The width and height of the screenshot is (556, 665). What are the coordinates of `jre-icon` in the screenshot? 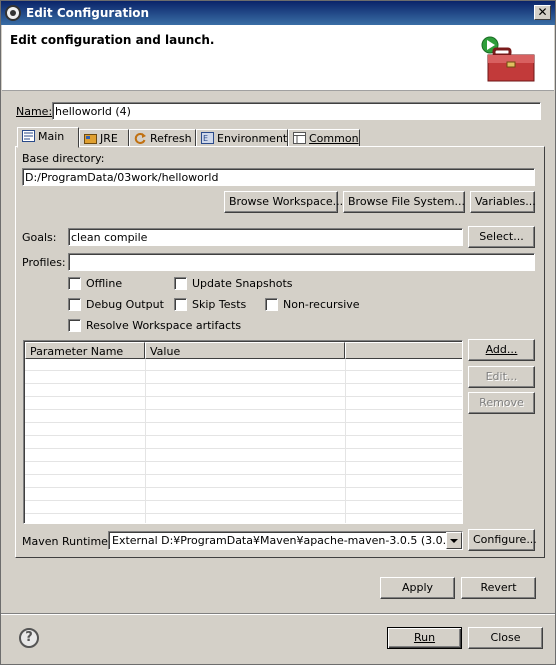 It's located at (90, 139).